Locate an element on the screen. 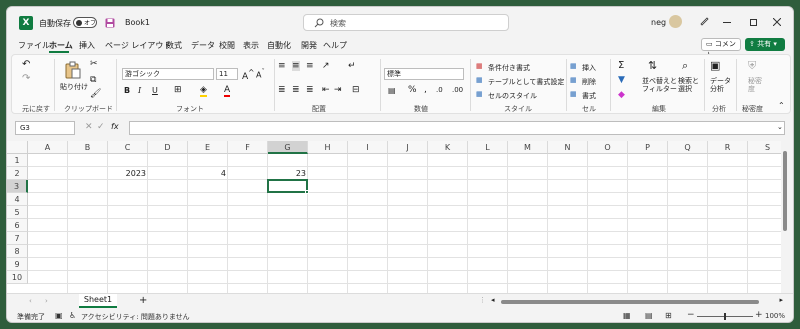 The image size is (800, 329). column-header-r: R is located at coordinates (728, 147).